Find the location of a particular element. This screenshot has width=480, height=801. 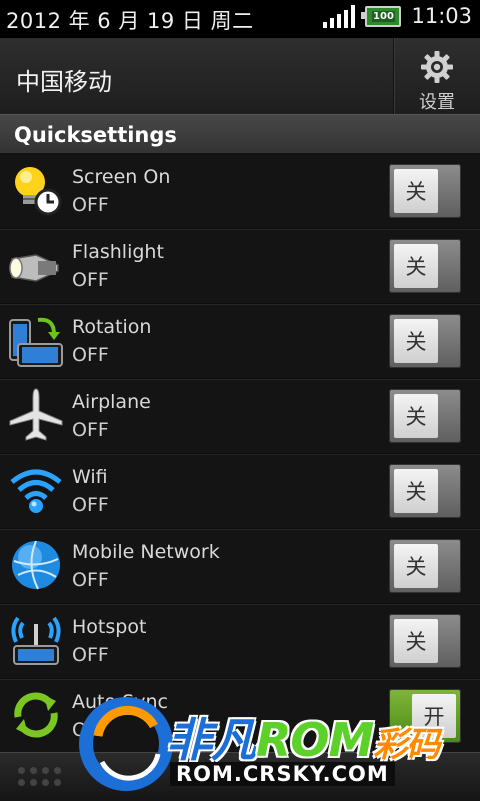

watermark-brand: 非凡ROM彩码 is located at coordinates (303, 737).